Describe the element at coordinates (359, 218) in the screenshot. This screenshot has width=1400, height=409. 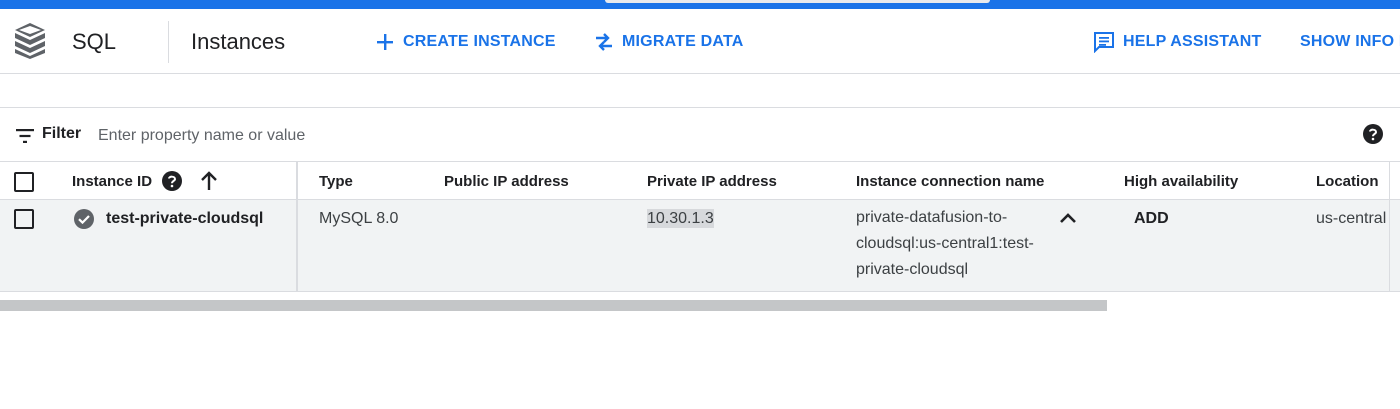
I see `instance-type: MySQL 8.0` at that location.